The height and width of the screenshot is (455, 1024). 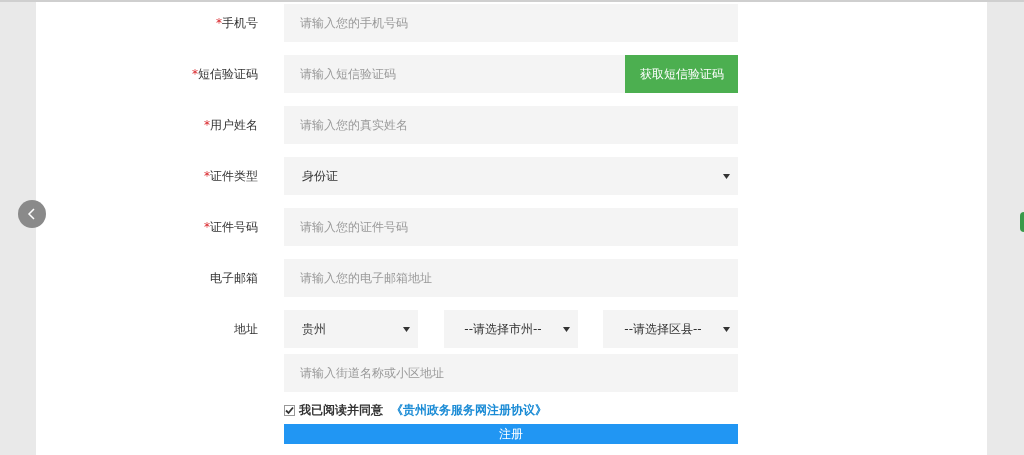 What do you see at coordinates (511, 227) in the screenshot?
I see `input-field: 请输入您的证件号码` at bounding box center [511, 227].